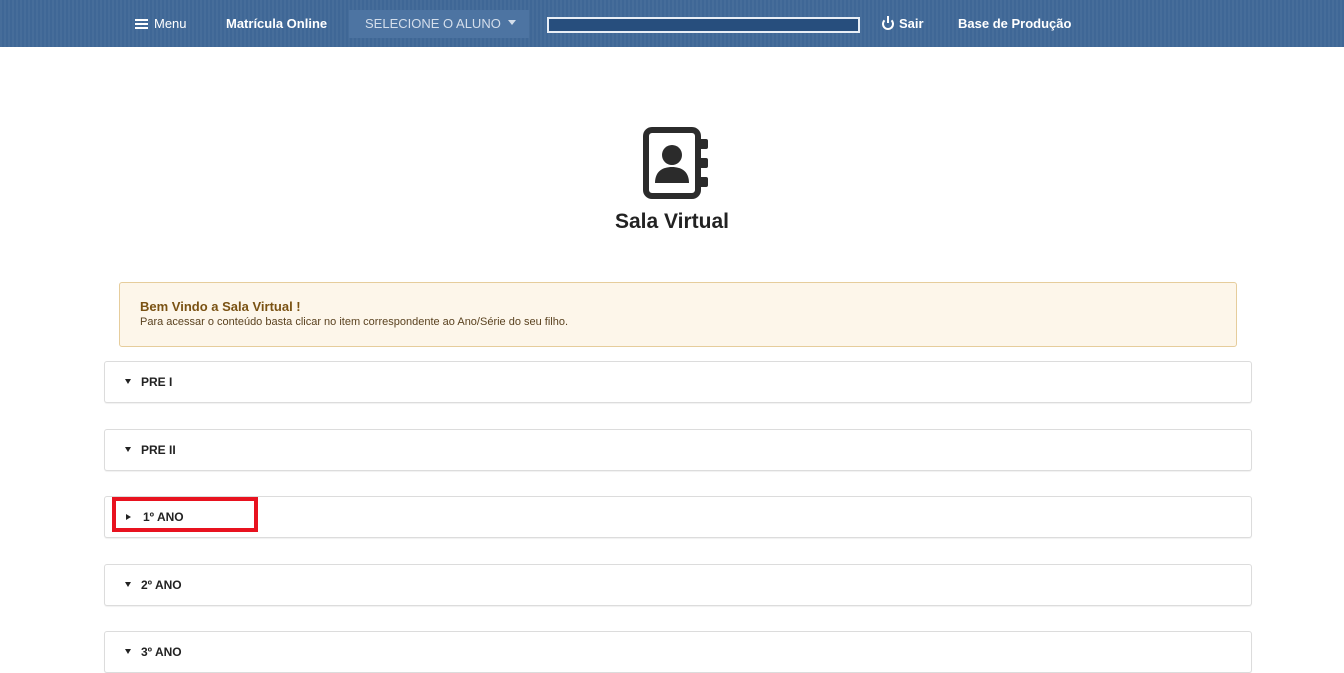 This screenshot has width=1344, height=673. I want to click on page-title: Sala Virtual, so click(671, 221).